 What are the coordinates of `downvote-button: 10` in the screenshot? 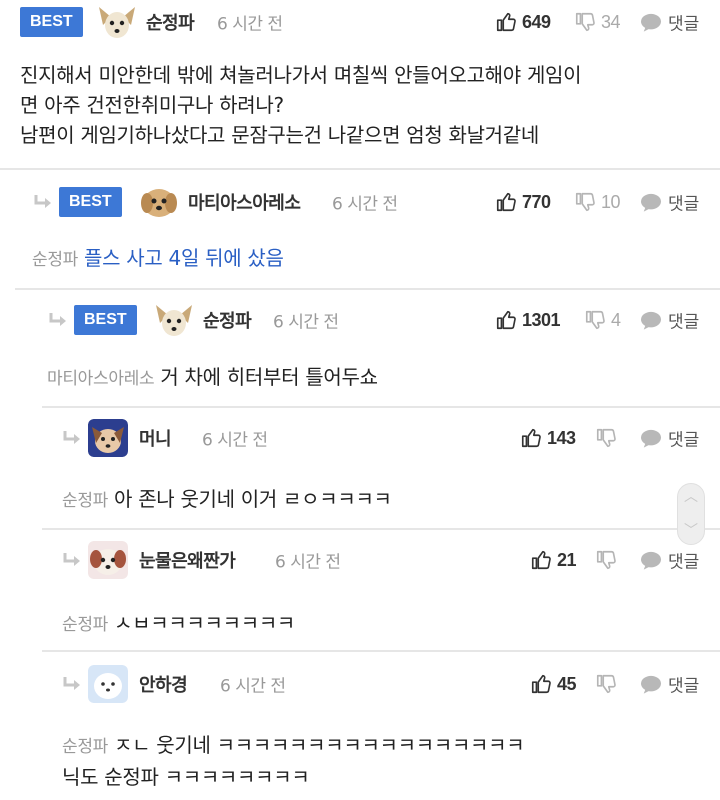 It's located at (597, 202).